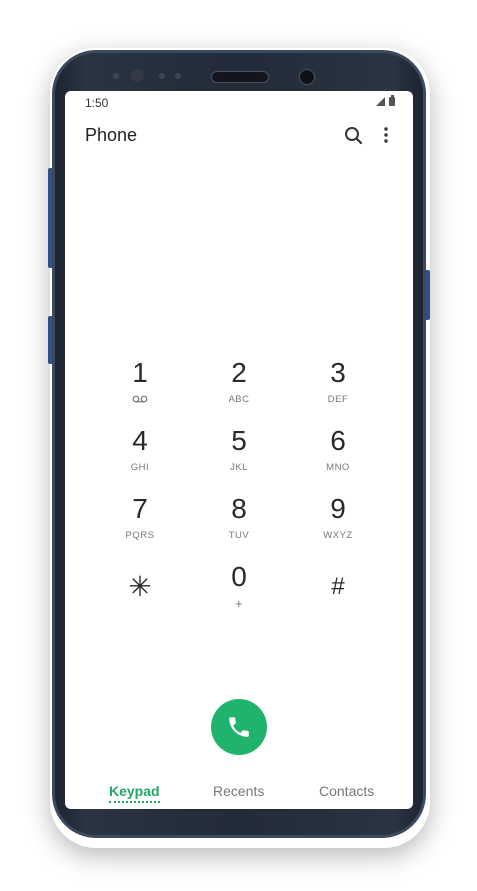 This screenshot has width=477, height=891. I want to click on key-7: 7 PQRS, so click(140, 523).